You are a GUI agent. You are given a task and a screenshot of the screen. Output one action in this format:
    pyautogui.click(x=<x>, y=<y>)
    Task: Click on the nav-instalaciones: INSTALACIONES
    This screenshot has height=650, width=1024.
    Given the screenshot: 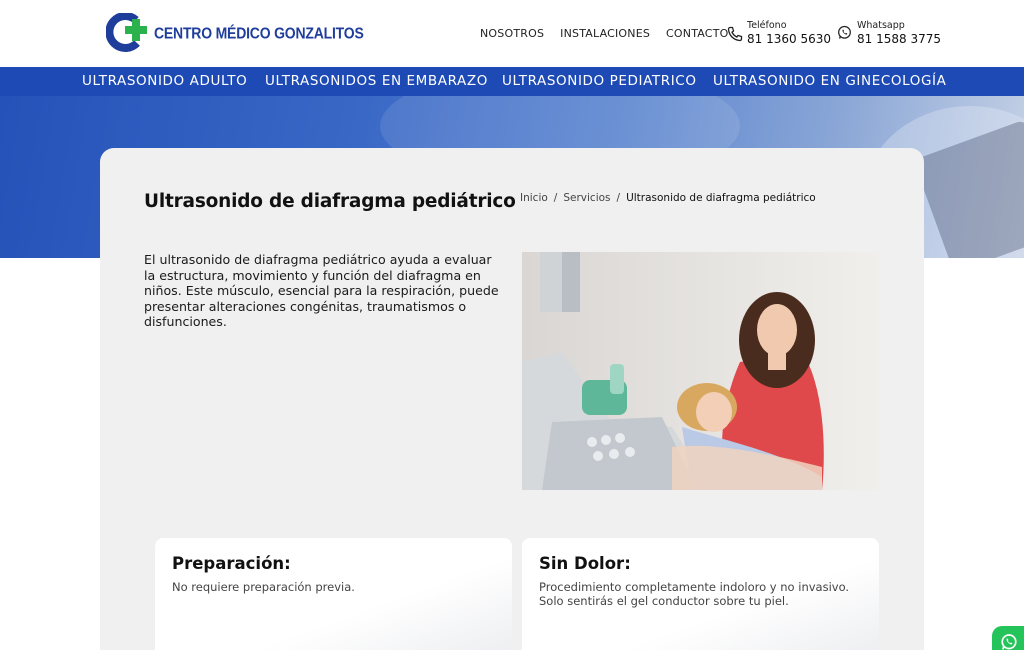 What is the action you would take?
    pyautogui.click(x=605, y=33)
    